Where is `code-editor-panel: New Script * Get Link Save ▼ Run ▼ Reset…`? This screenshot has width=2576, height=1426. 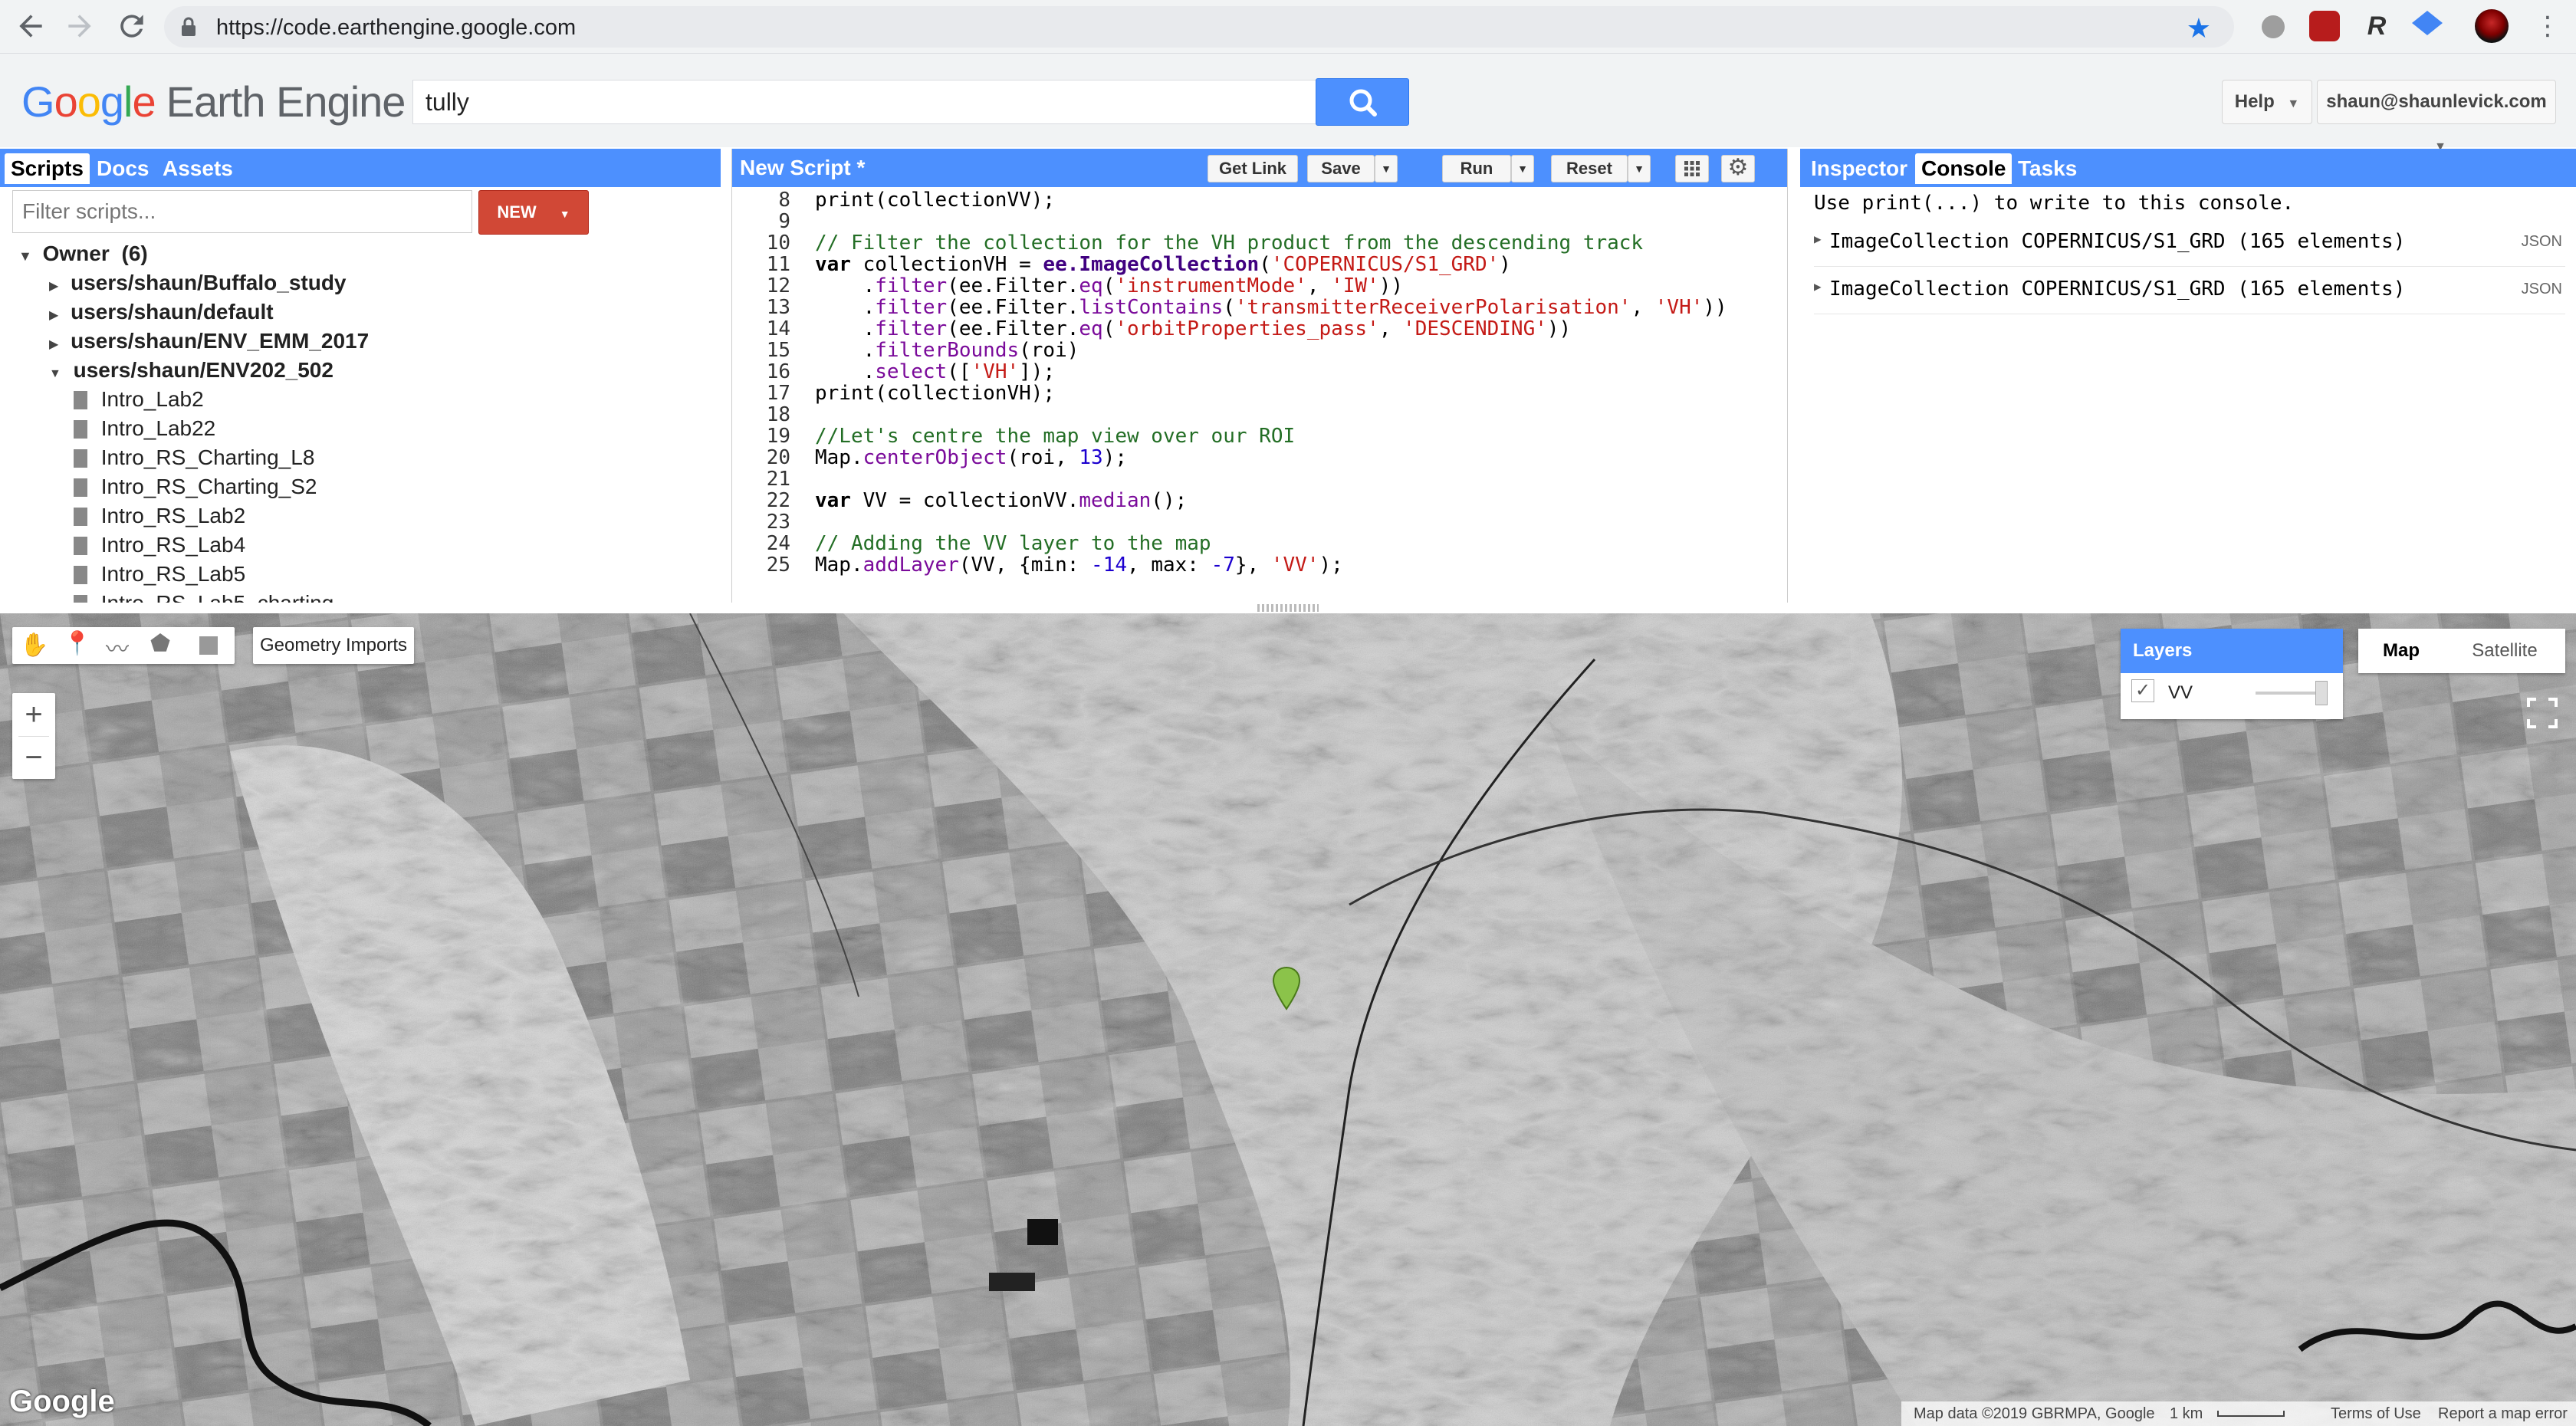
code-editor-panel: New Script * Get Link Save ▼ Run ▼ Reset… is located at coordinates (1259, 376).